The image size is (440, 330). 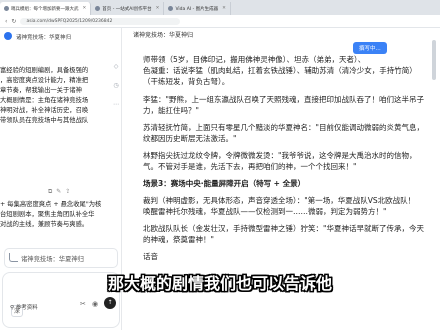 What do you see at coordinates (250, 166) in the screenshot?
I see `document-line: 气。不管对手是谁，先活下去，再把咱们的神，一个个找回来！"` at bounding box center [250, 166].